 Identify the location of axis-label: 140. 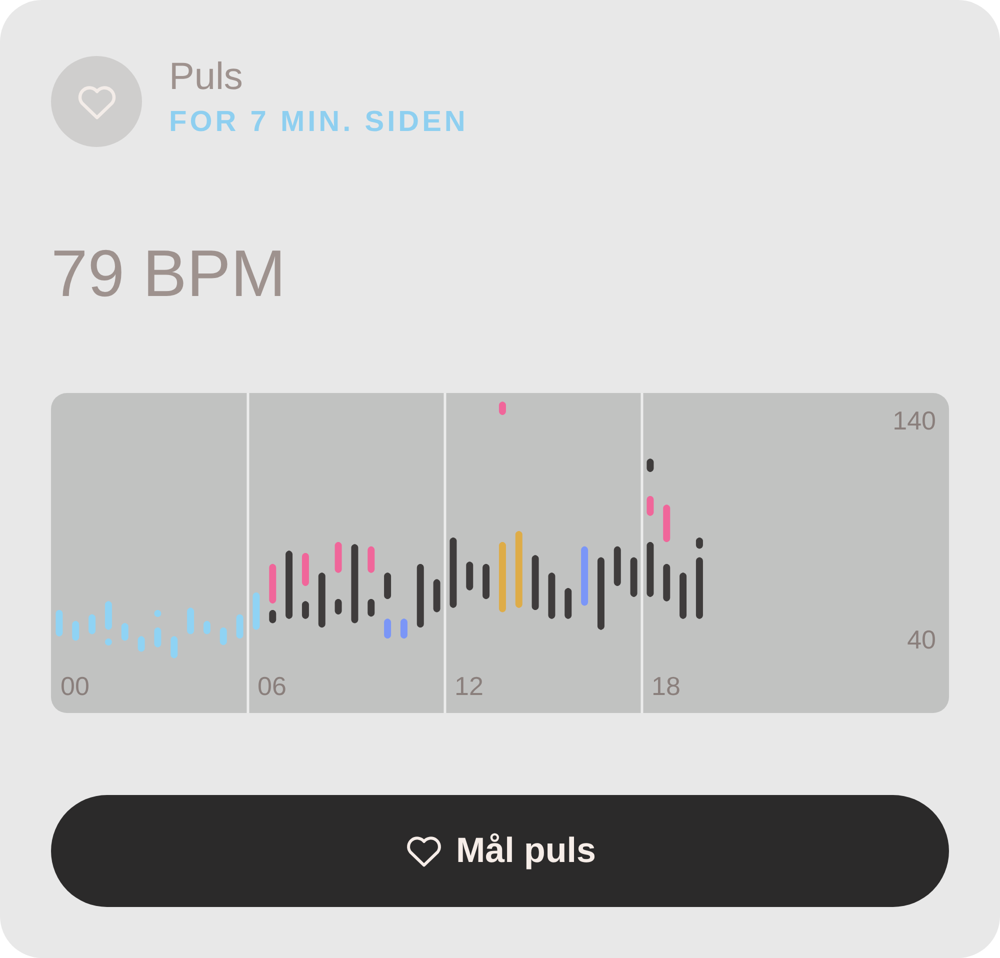
(914, 420).